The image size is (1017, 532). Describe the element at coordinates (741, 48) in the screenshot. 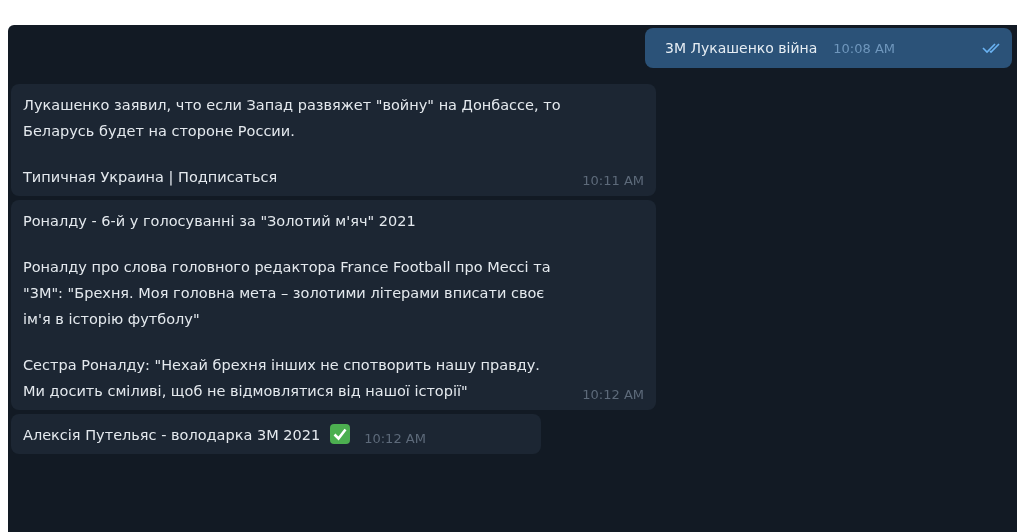

I see `message-text: 3М Лукашенко війна` at that location.